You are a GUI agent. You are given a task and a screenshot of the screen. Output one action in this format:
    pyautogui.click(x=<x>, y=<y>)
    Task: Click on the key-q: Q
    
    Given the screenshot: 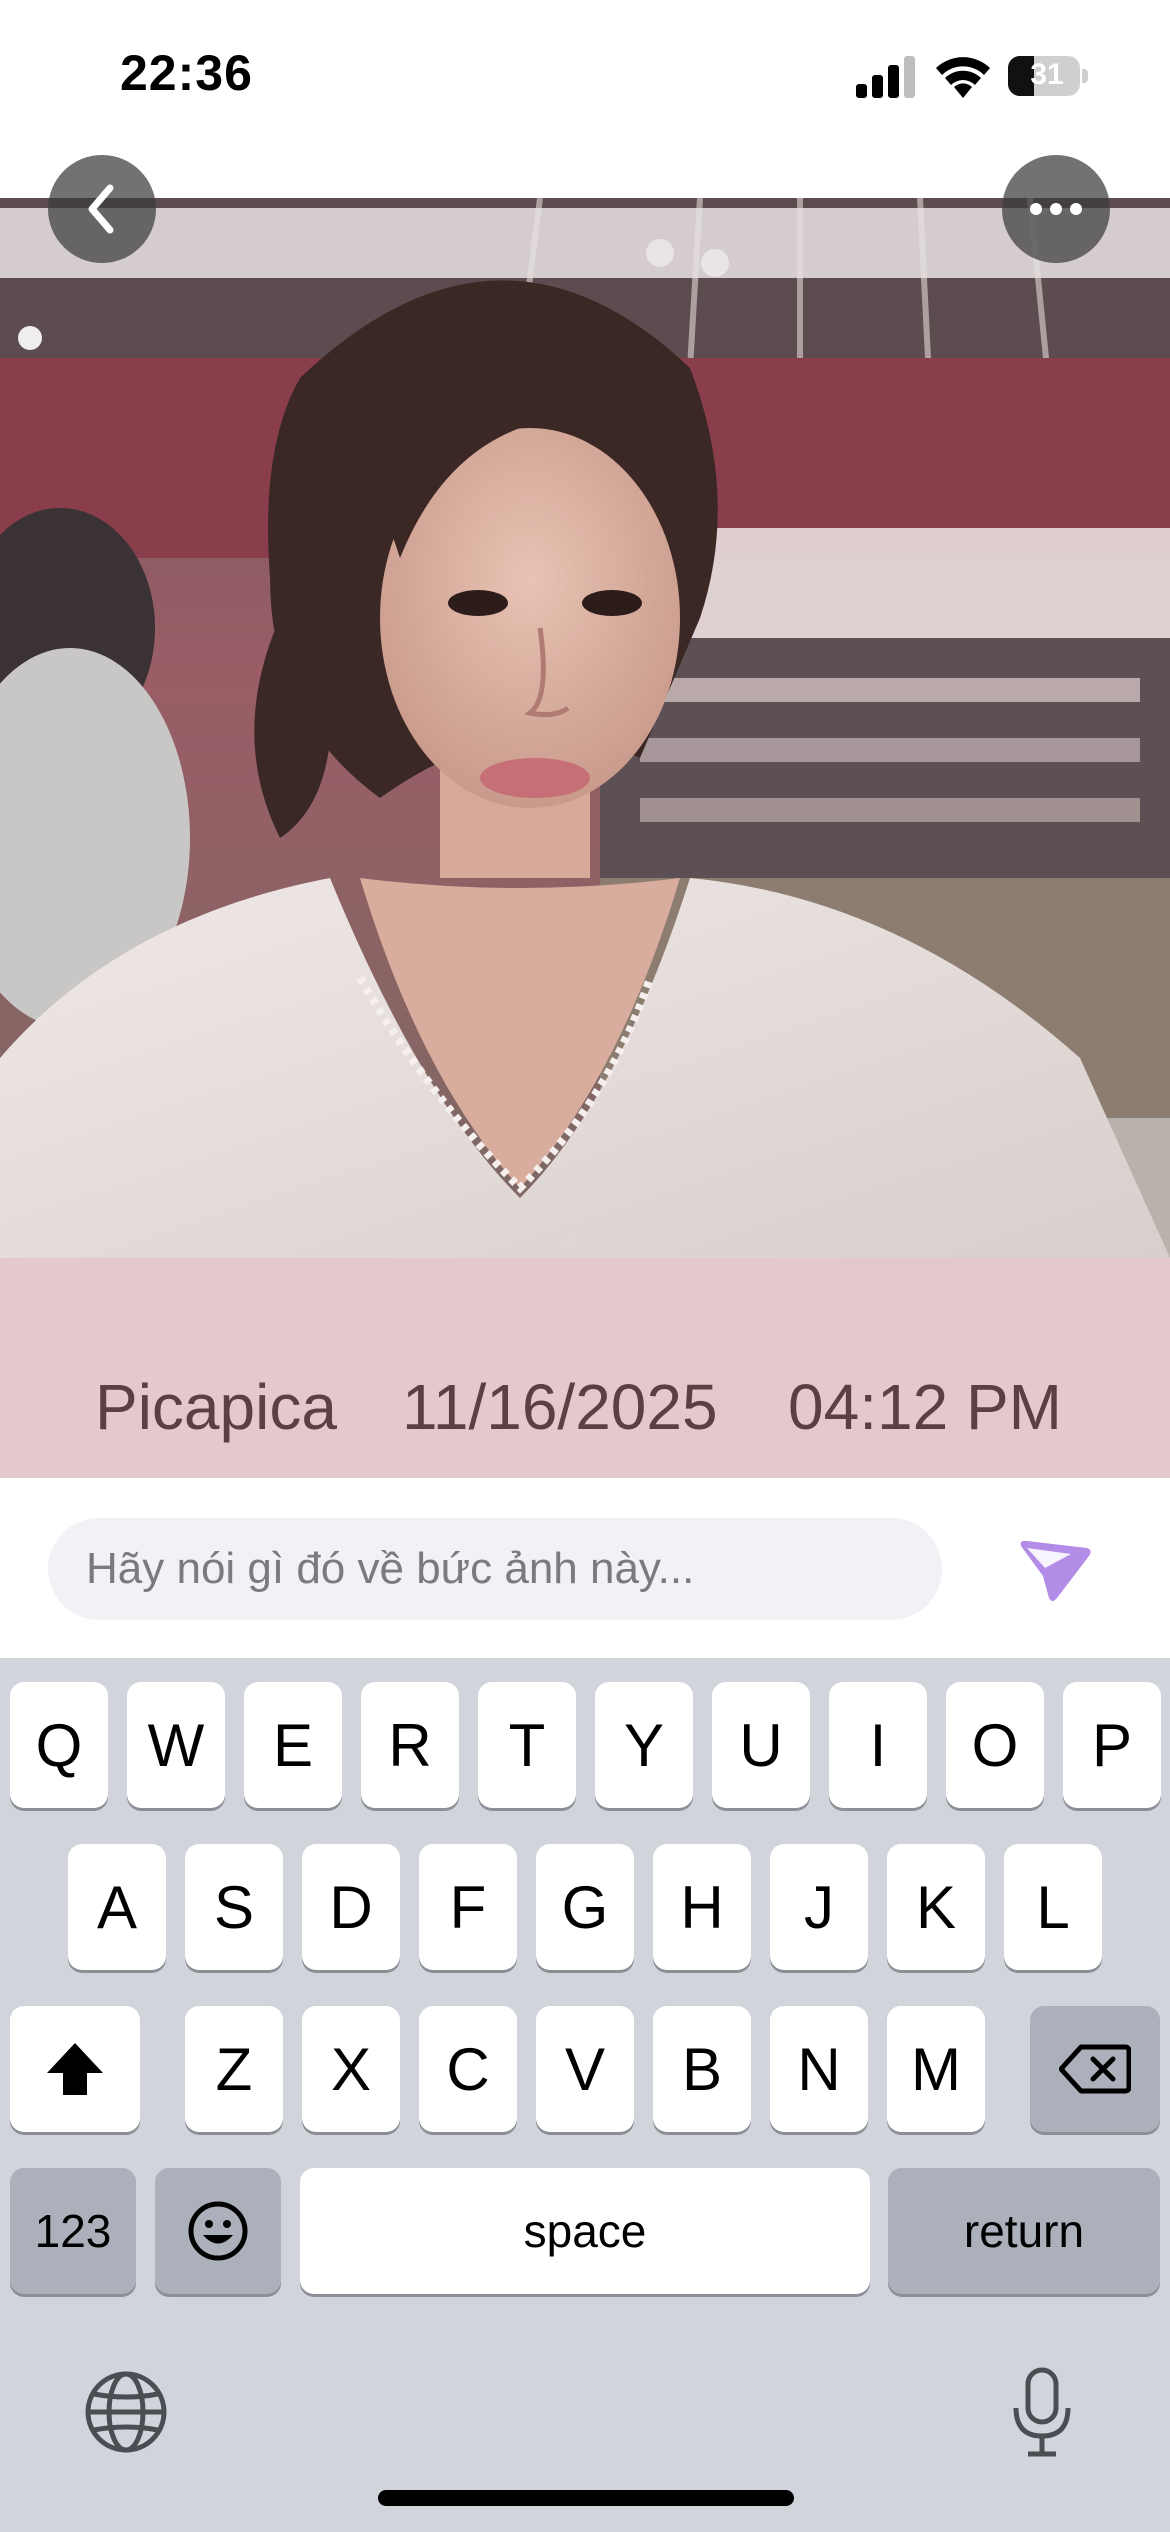 What is the action you would take?
    pyautogui.click(x=59, y=1745)
    